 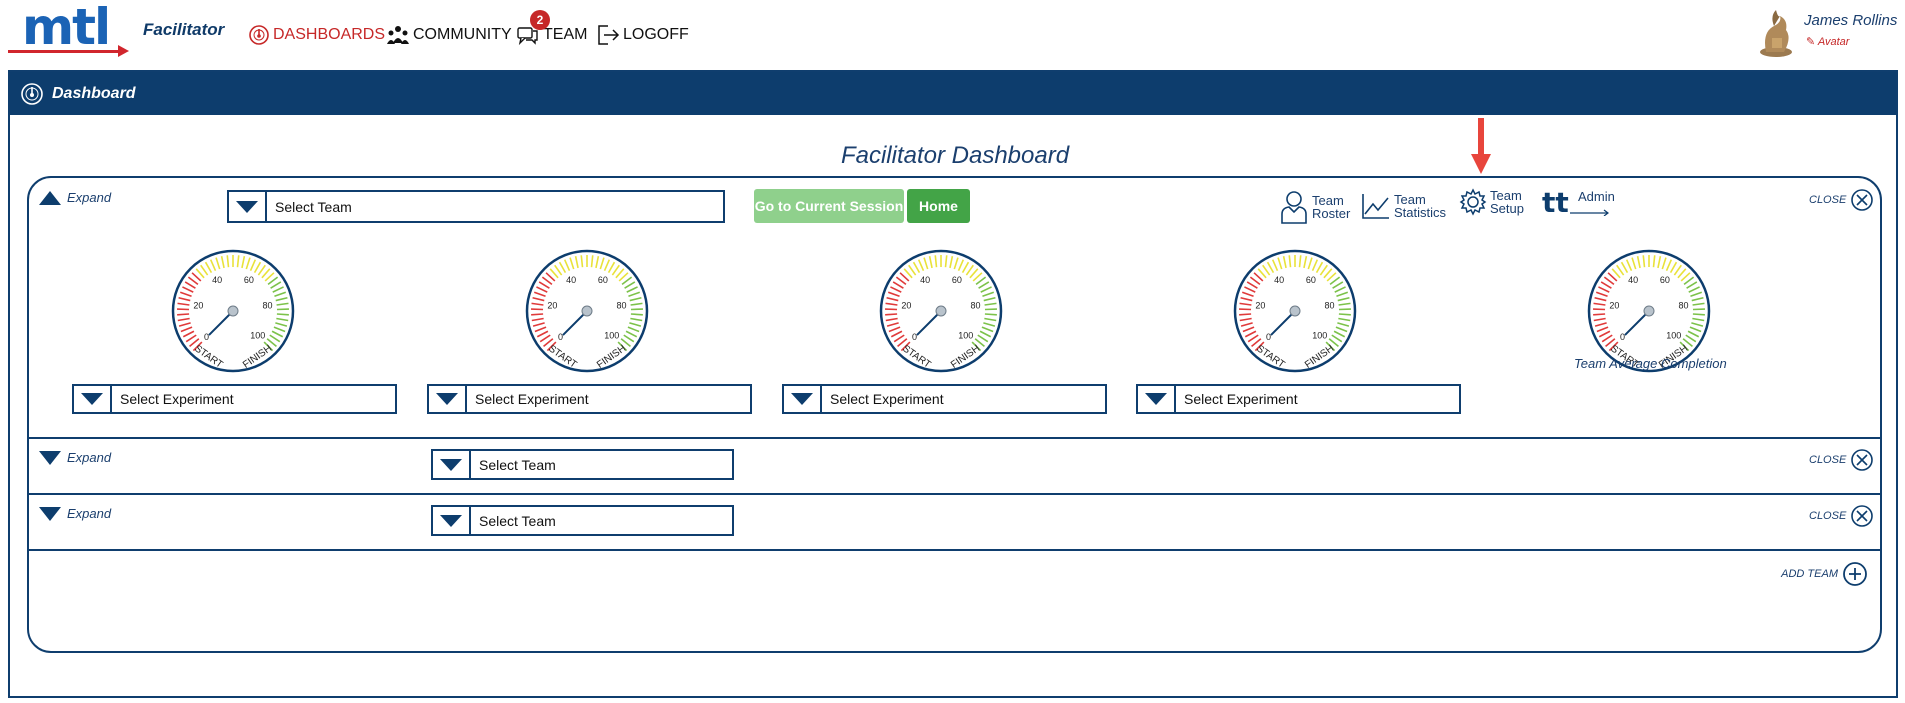 What do you see at coordinates (517, 464) in the screenshot?
I see `team-2-select-label: Select Team` at bounding box center [517, 464].